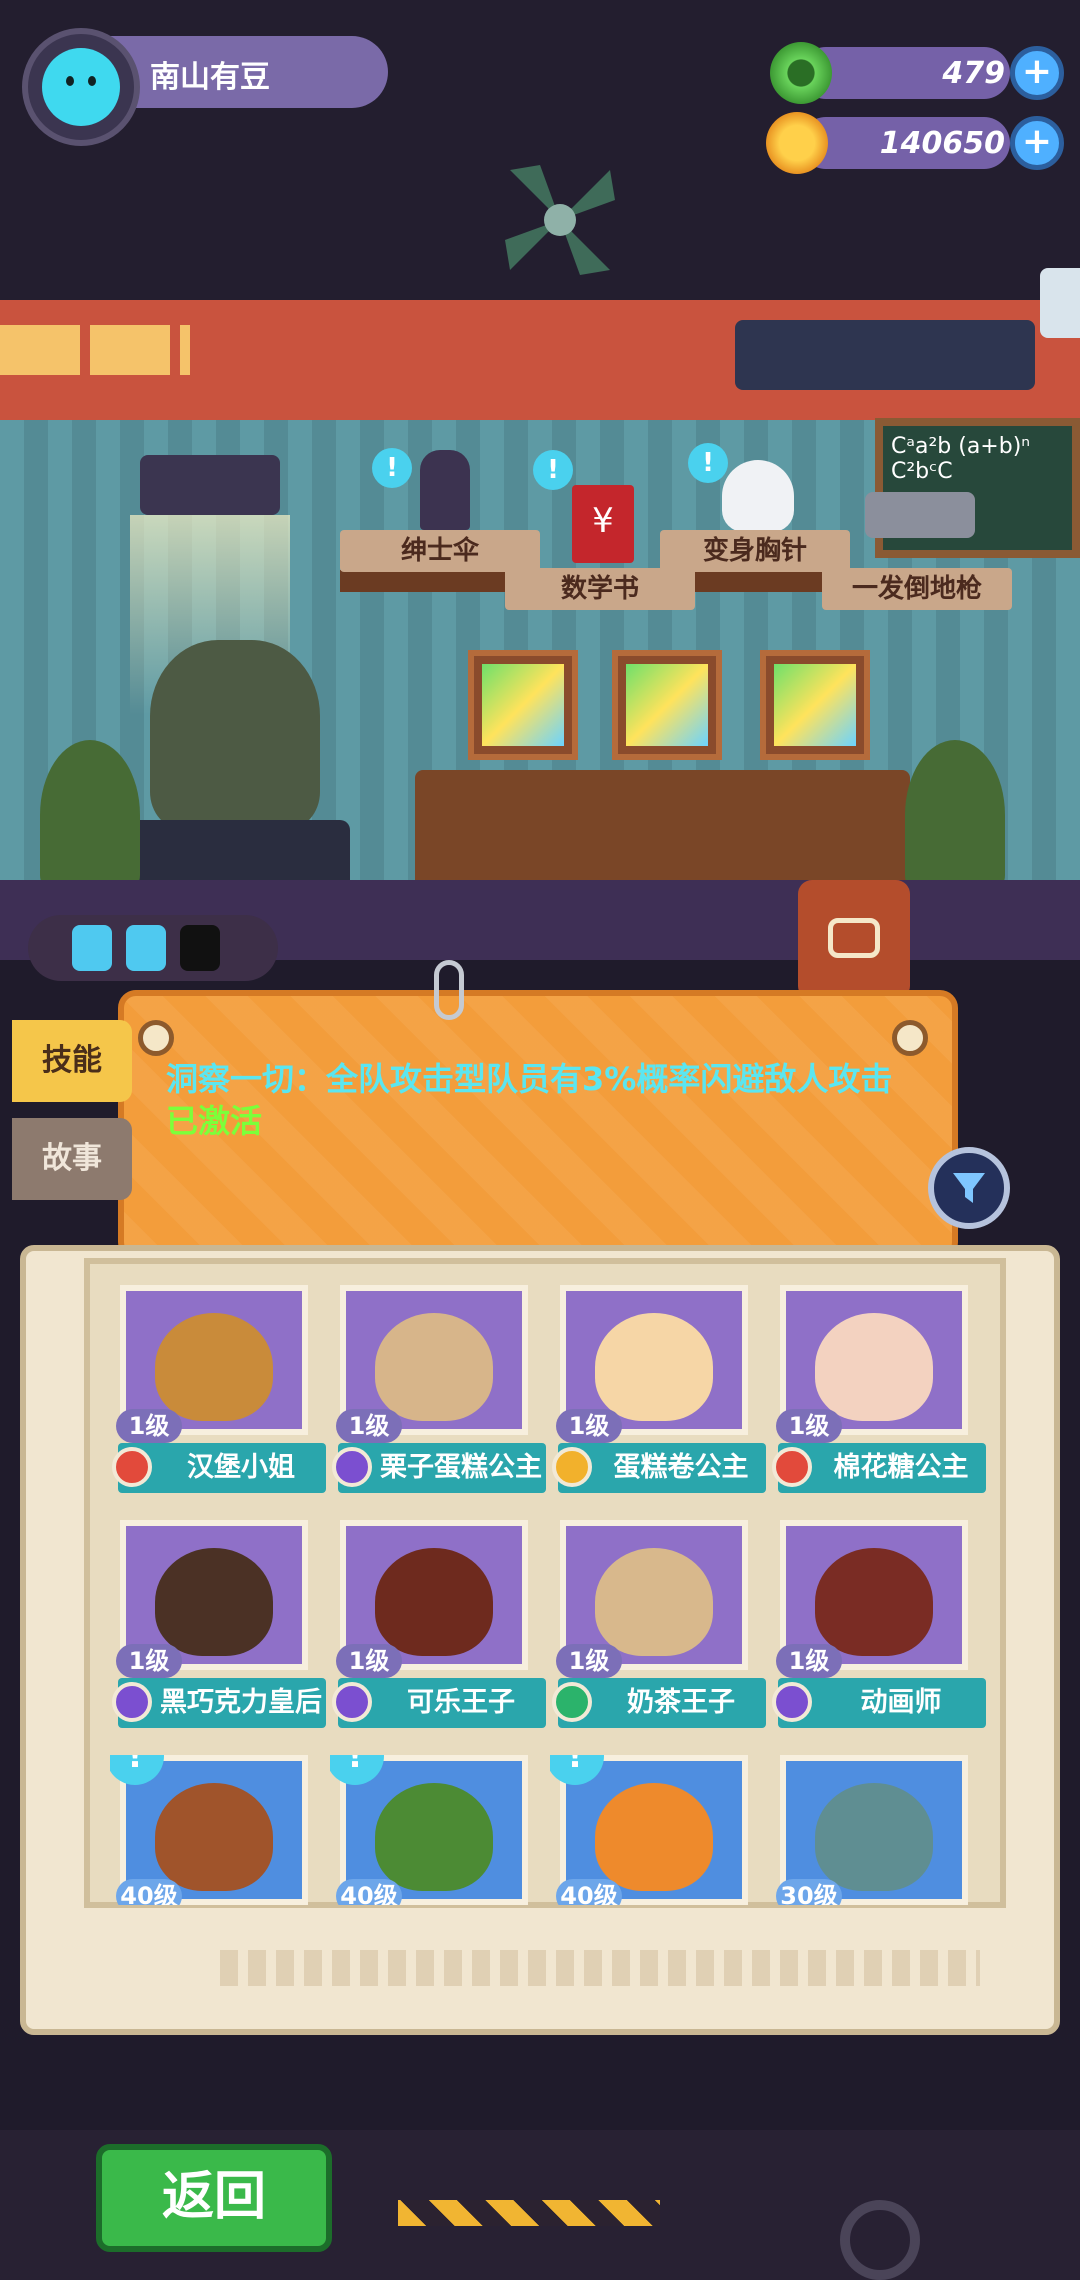  What do you see at coordinates (1060, 303) in the screenshot?
I see `side-tab` at bounding box center [1060, 303].